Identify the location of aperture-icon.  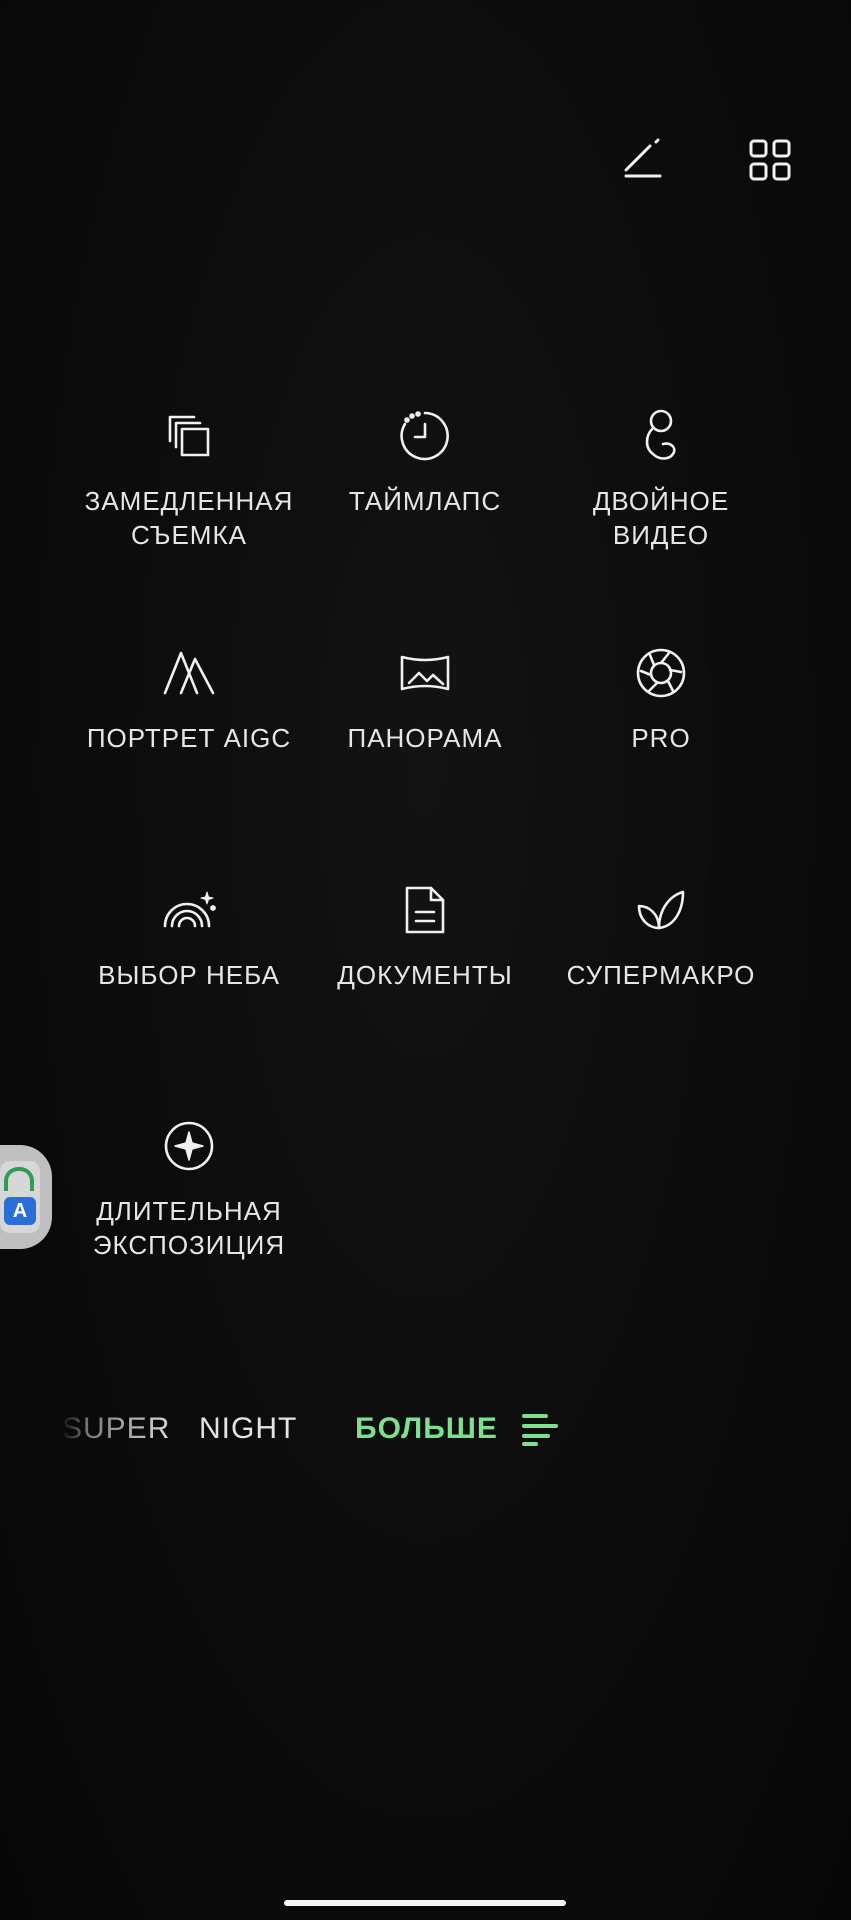
(661, 673).